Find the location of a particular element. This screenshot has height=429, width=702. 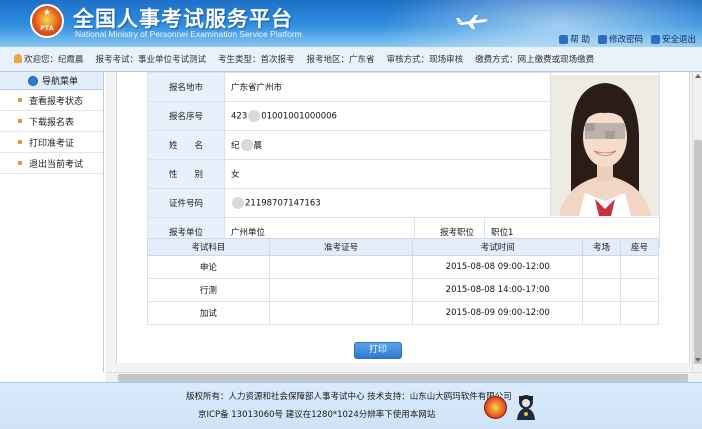

print-button: 打印 is located at coordinates (378, 350).